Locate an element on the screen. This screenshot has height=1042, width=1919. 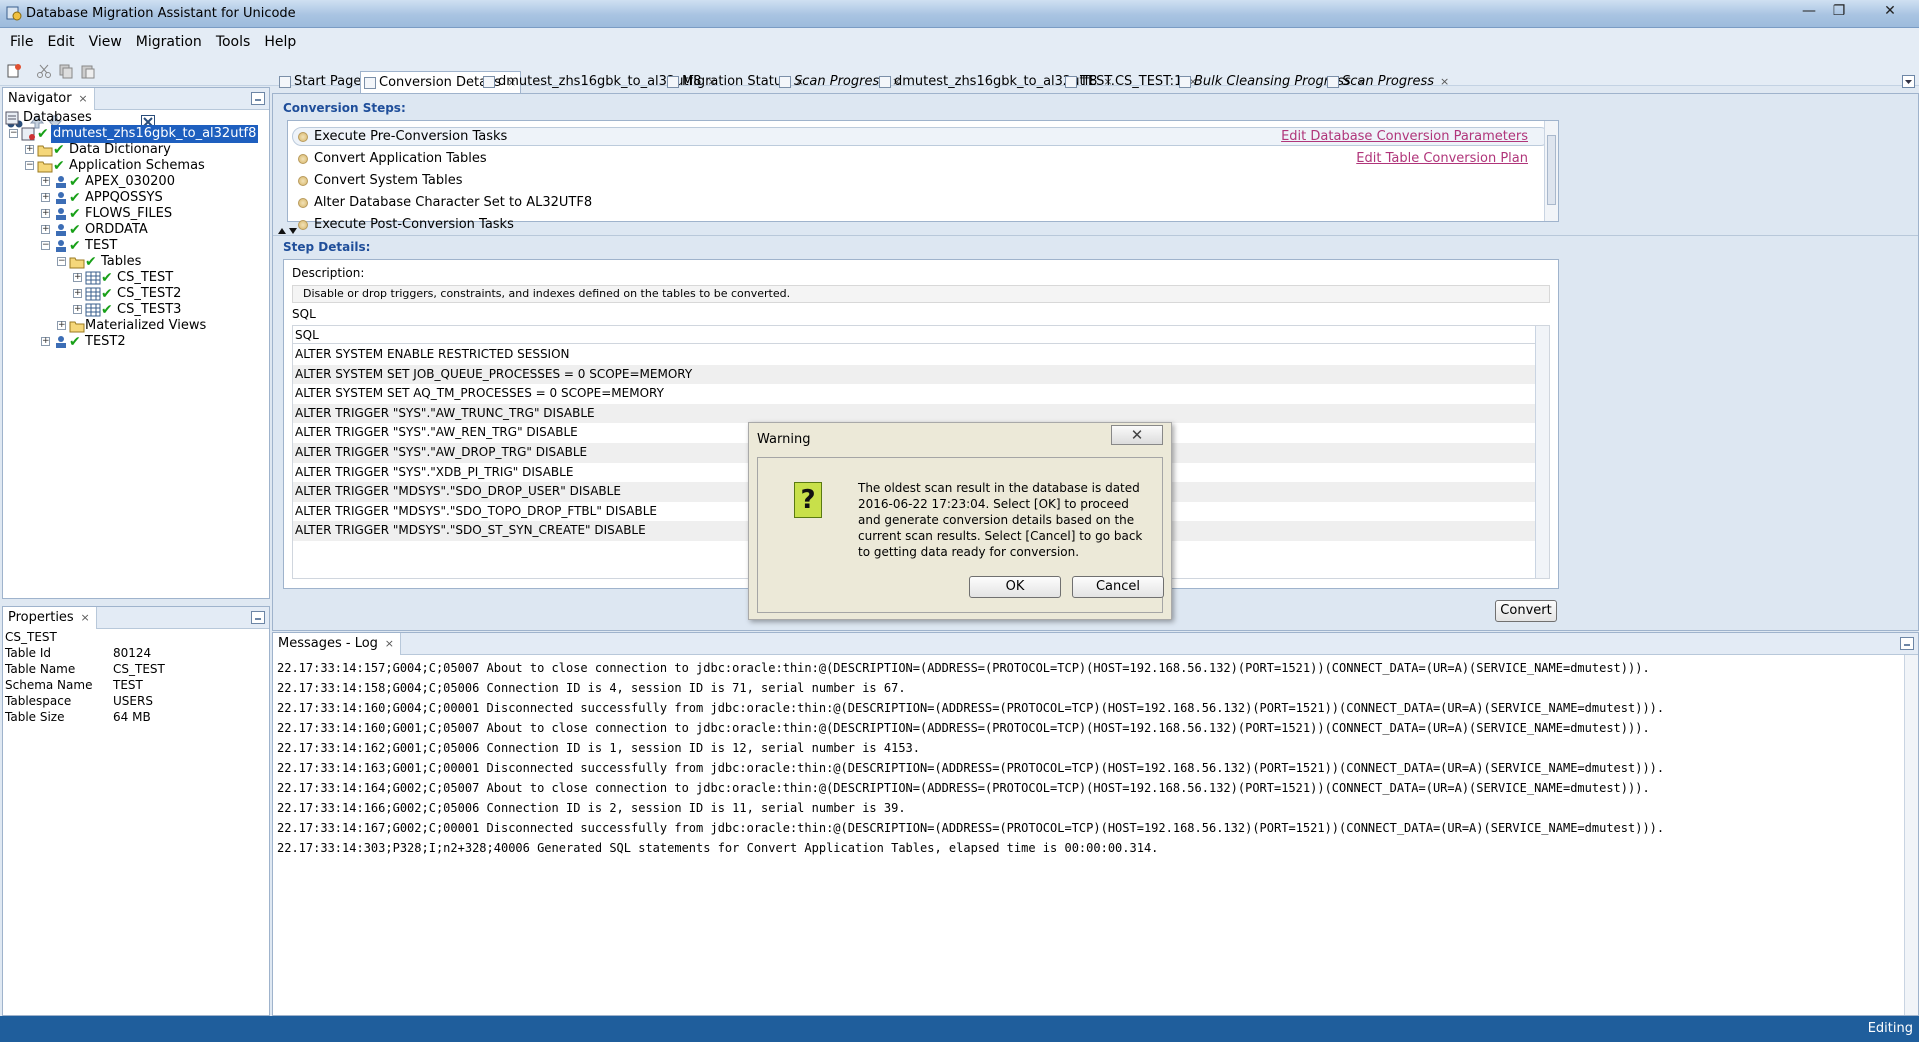
tab-list-dropdown-icon is located at coordinates (1908, 81).